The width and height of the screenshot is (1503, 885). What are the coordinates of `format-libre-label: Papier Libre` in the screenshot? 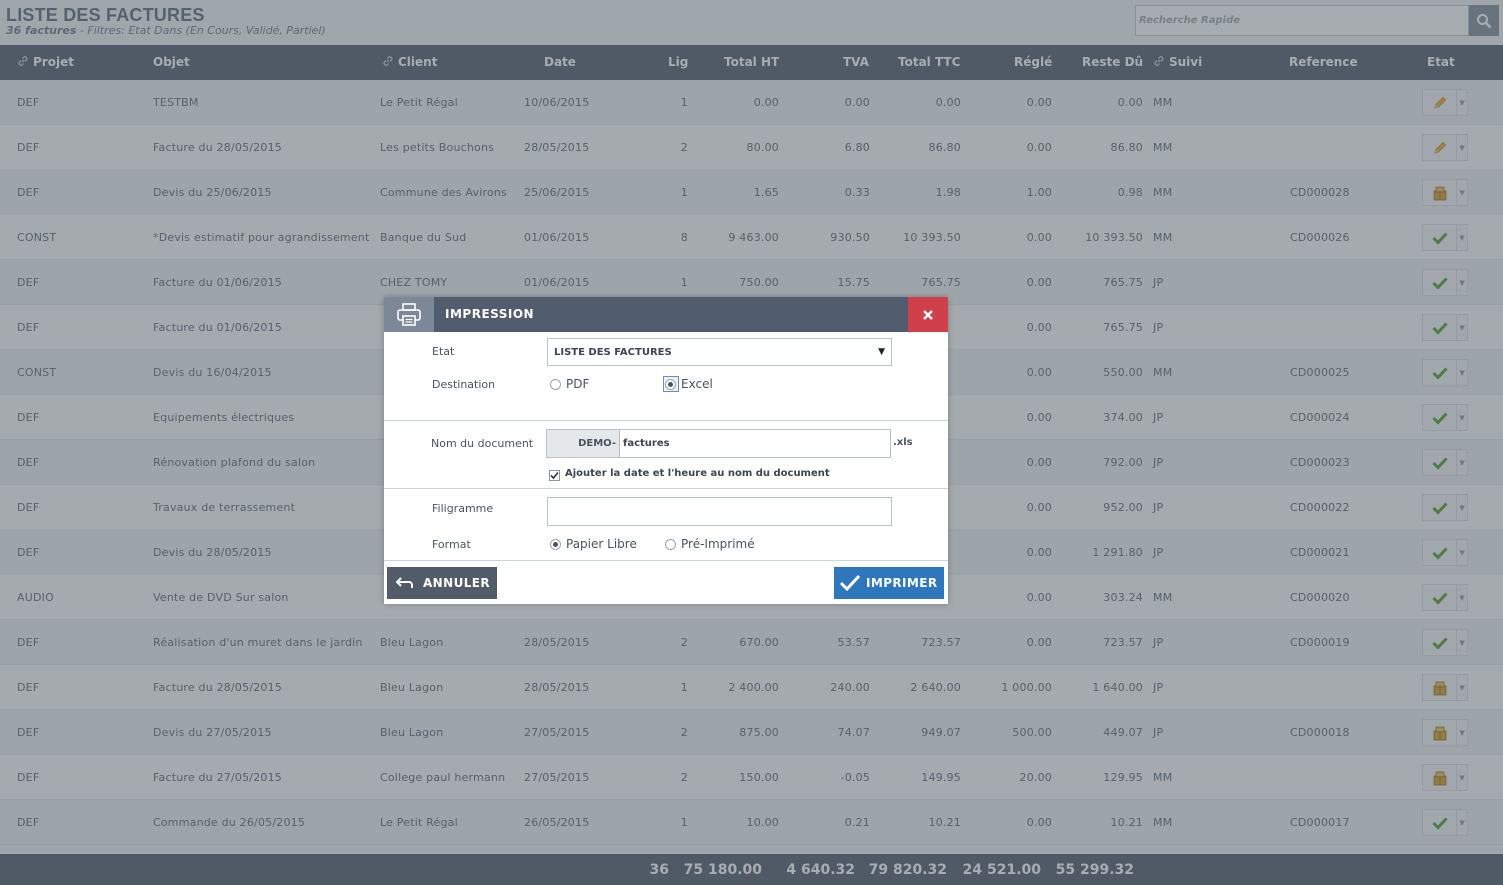 It's located at (601, 544).